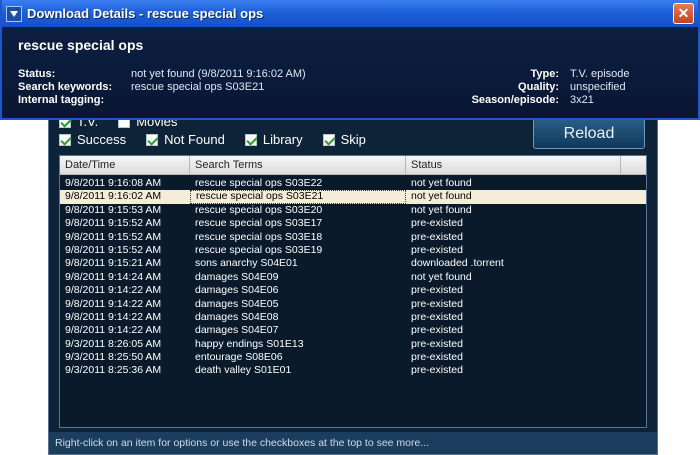 This screenshot has height=455, width=700. I want to click on show-title: rescue special ops, so click(81, 45).